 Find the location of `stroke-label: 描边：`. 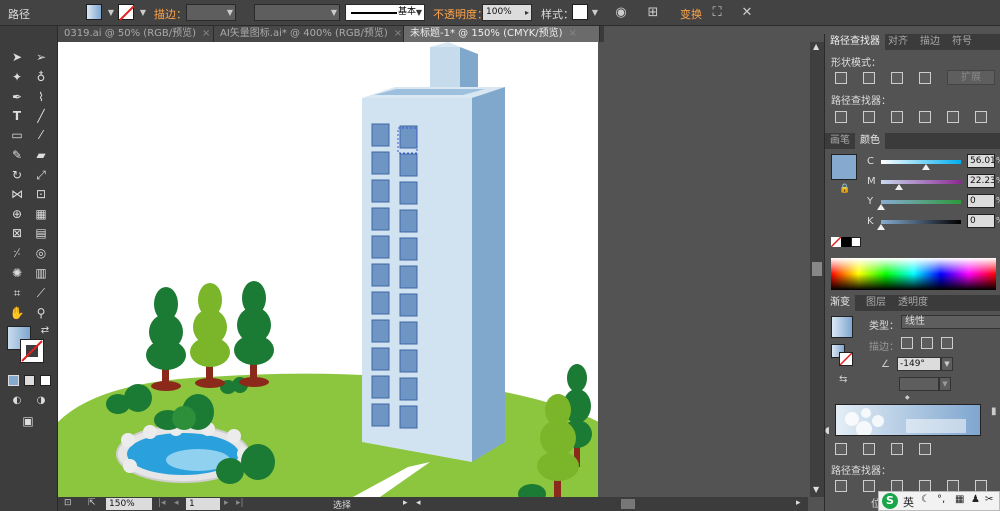

stroke-label: 描边： is located at coordinates (170, 14).